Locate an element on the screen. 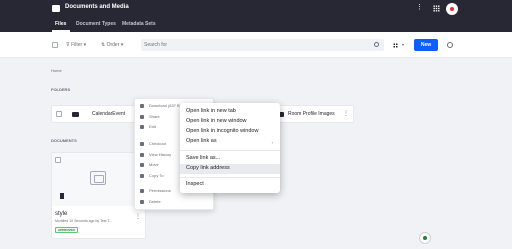 This screenshot has height=249, width=512. history-icon is located at coordinates (142, 155).